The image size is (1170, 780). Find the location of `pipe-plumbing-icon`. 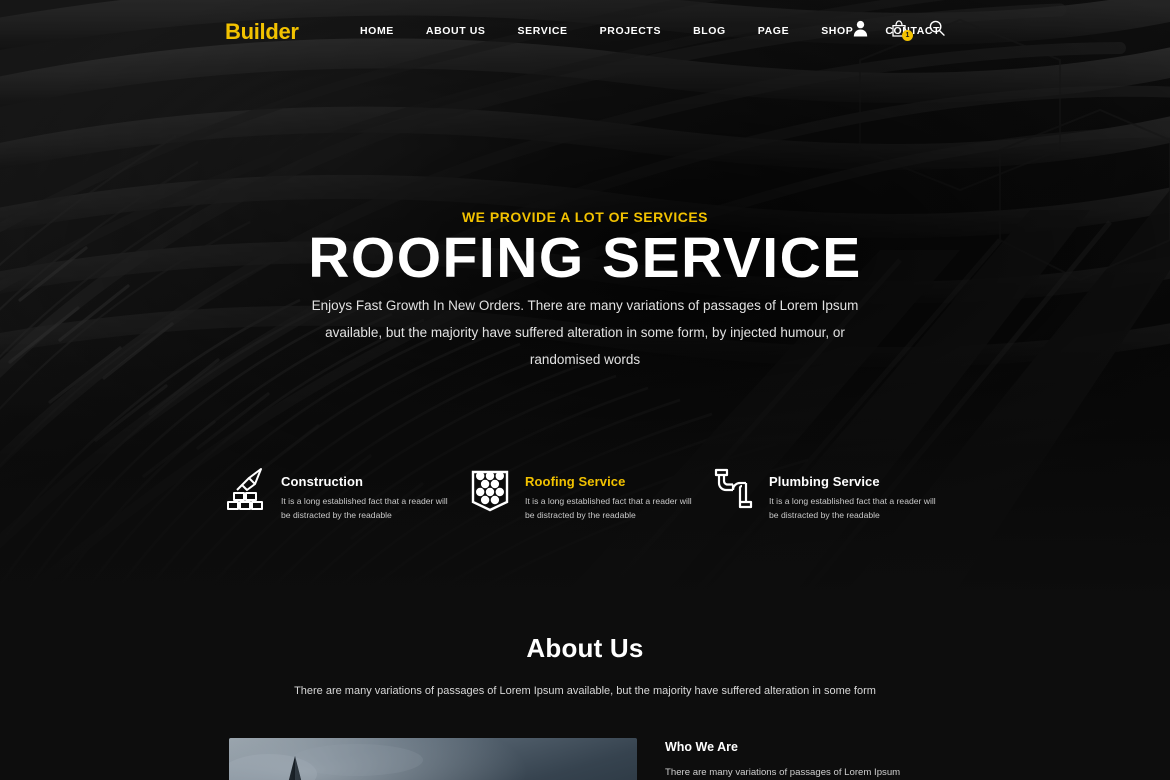

pipe-plumbing-icon is located at coordinates (734, 489).